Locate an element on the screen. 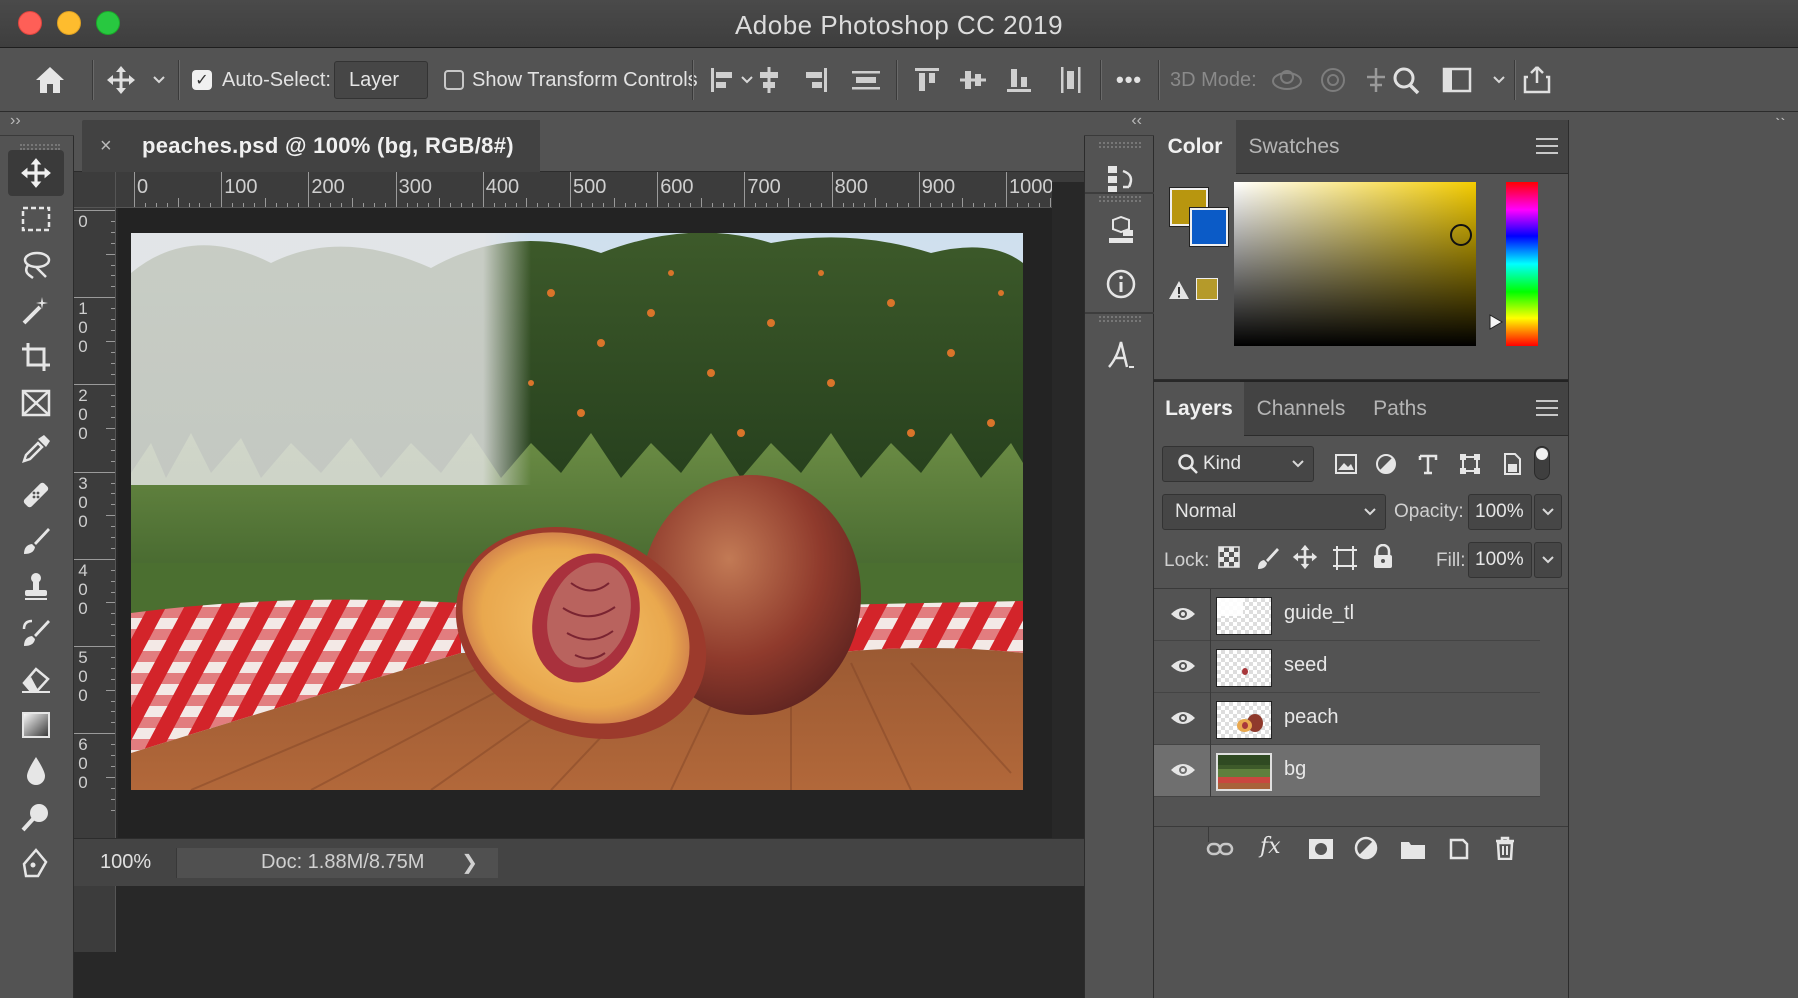 This screenshot has height=998, width=1798. color-picker-handle is located at coordinates (1461, 235).